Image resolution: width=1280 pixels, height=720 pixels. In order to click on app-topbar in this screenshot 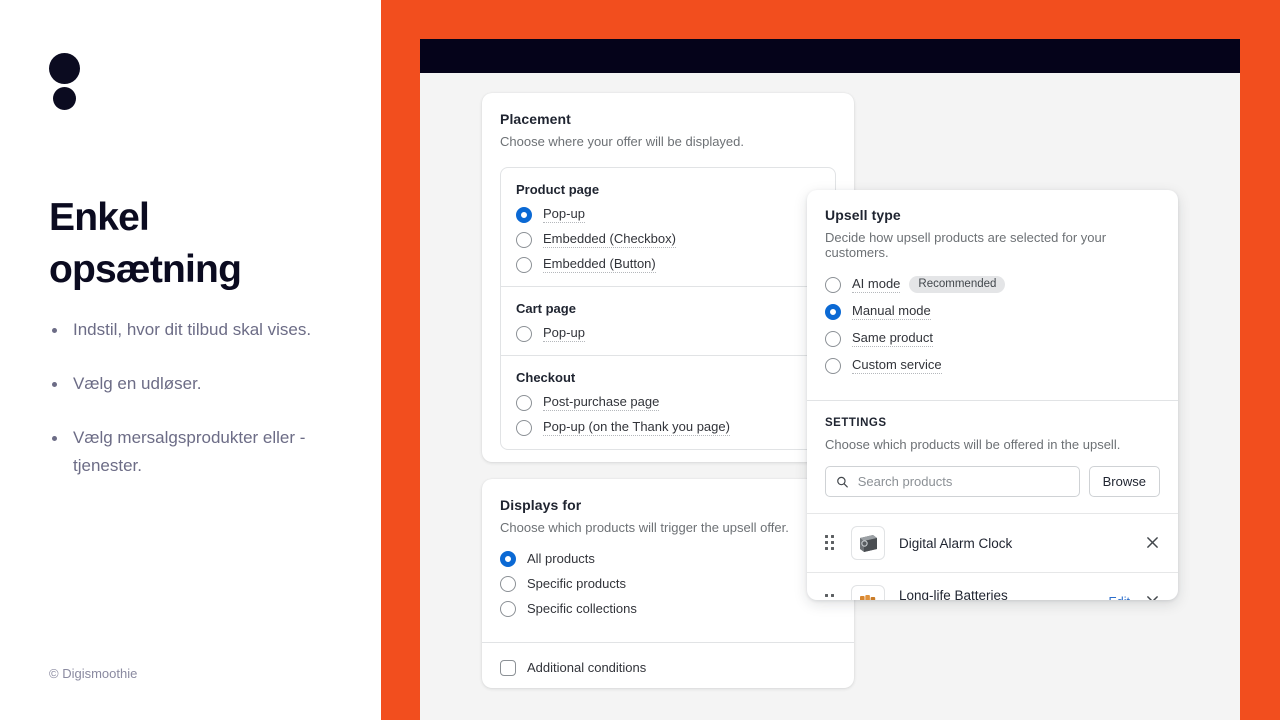, I will do `click(830, 56)`.